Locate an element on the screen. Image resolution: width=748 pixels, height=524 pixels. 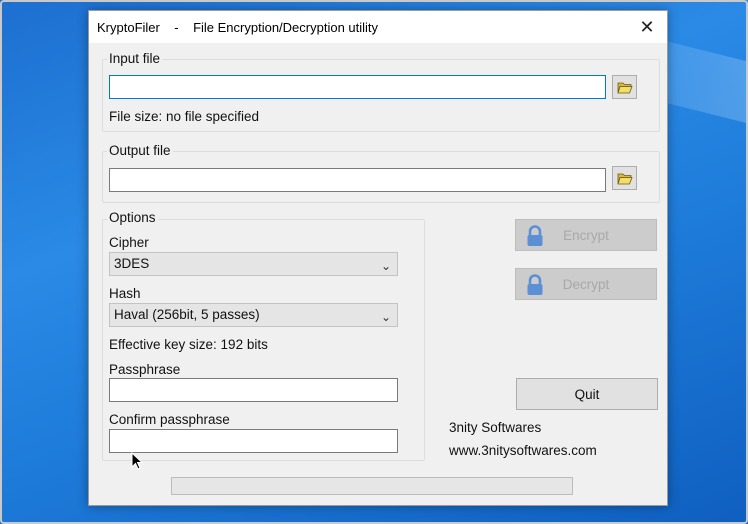
close-icon: ✕ is located at coordinates (647, 26).